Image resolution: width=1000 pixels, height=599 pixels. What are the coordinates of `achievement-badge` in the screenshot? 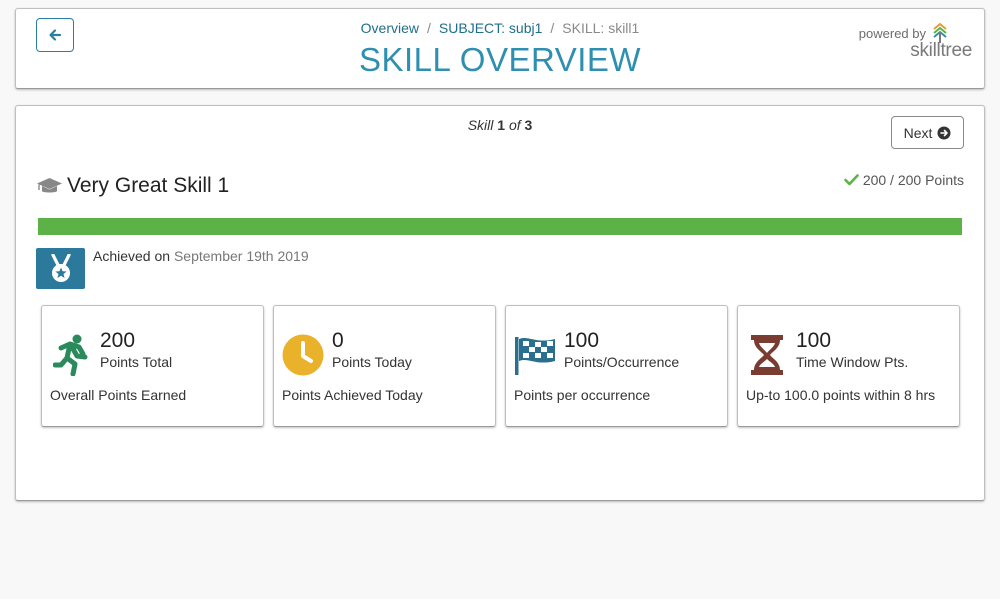 It's located at (60, 268).